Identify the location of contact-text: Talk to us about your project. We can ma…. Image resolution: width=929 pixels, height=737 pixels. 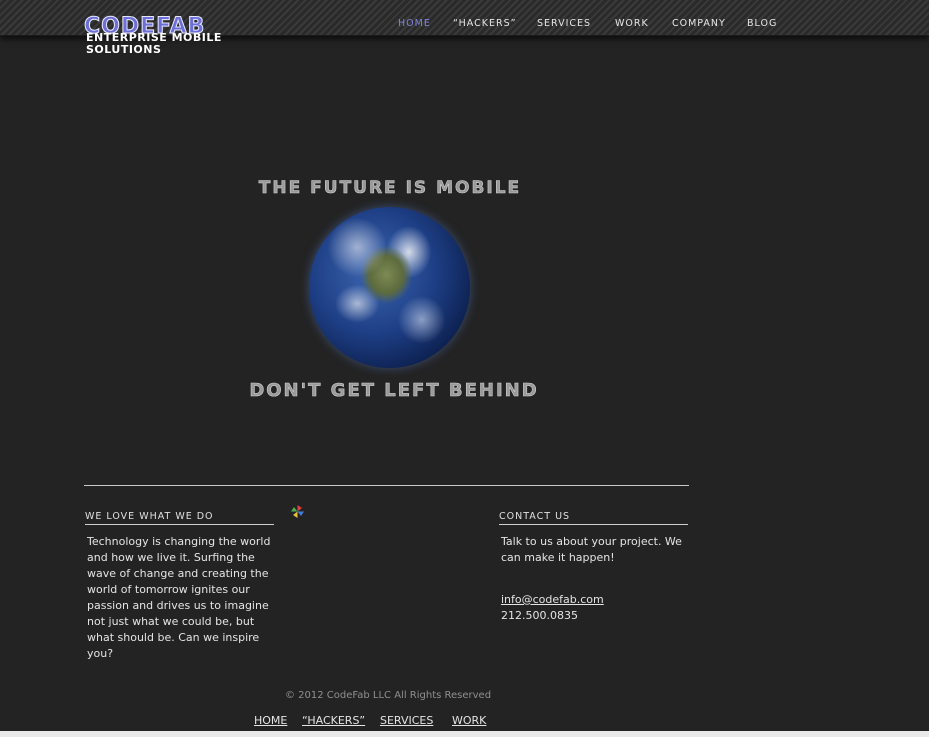
(591, 549).